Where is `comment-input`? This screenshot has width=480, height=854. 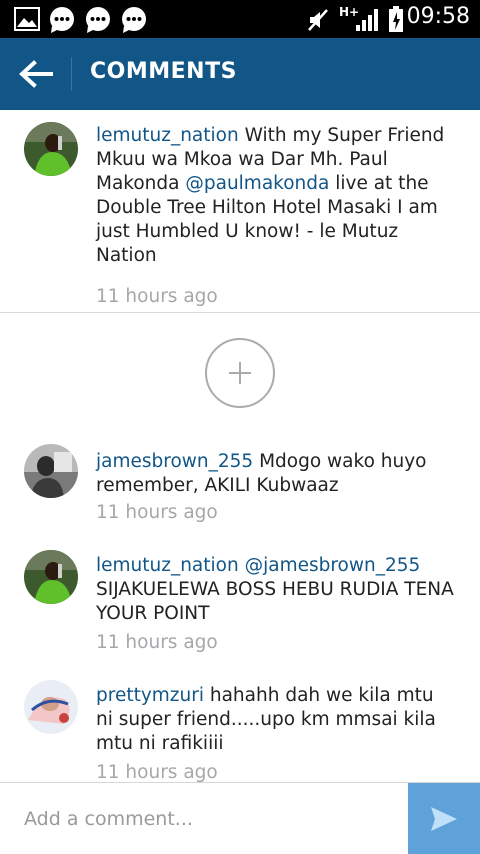 comment-input is located at coordinates (204, 818).